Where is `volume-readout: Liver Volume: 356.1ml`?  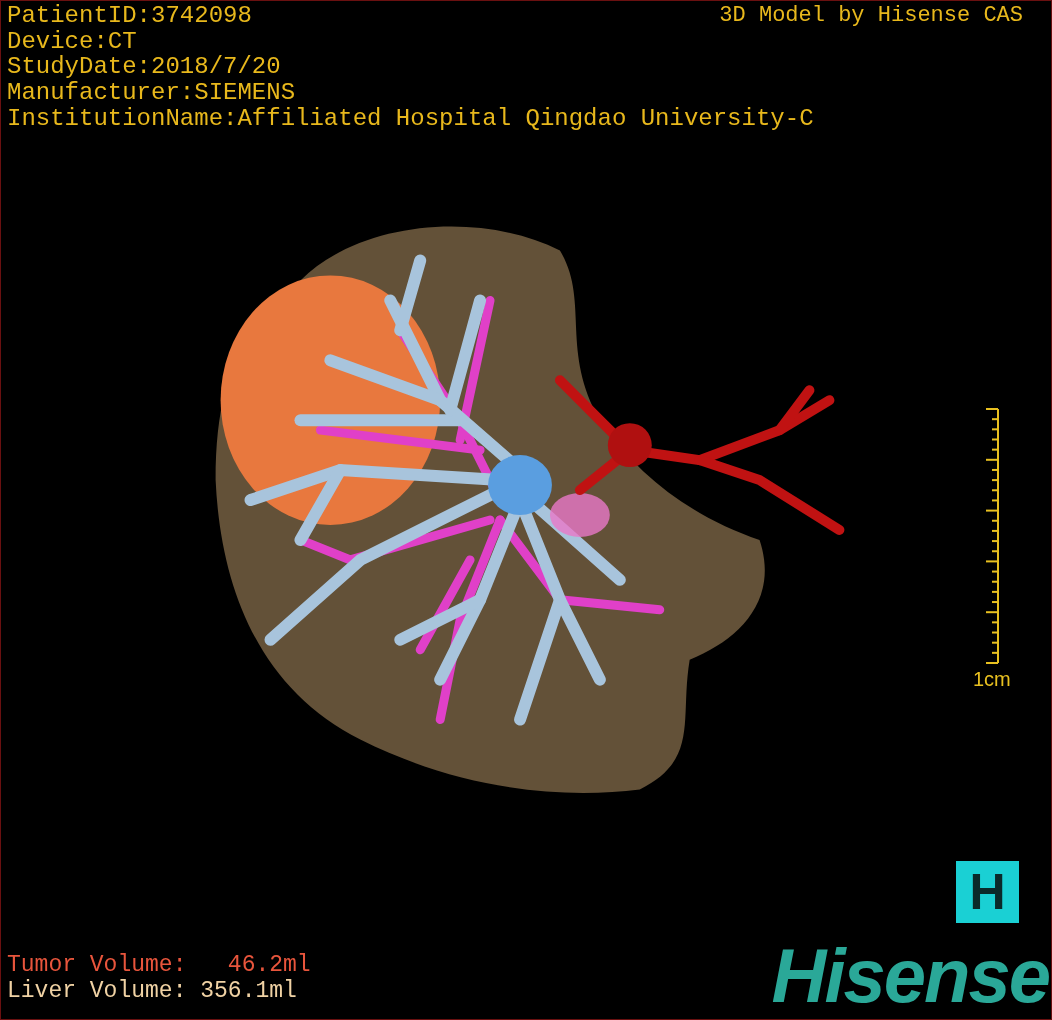 volume-readout: Liver Volume: 356.1ml is located at coordinates (152, 991).